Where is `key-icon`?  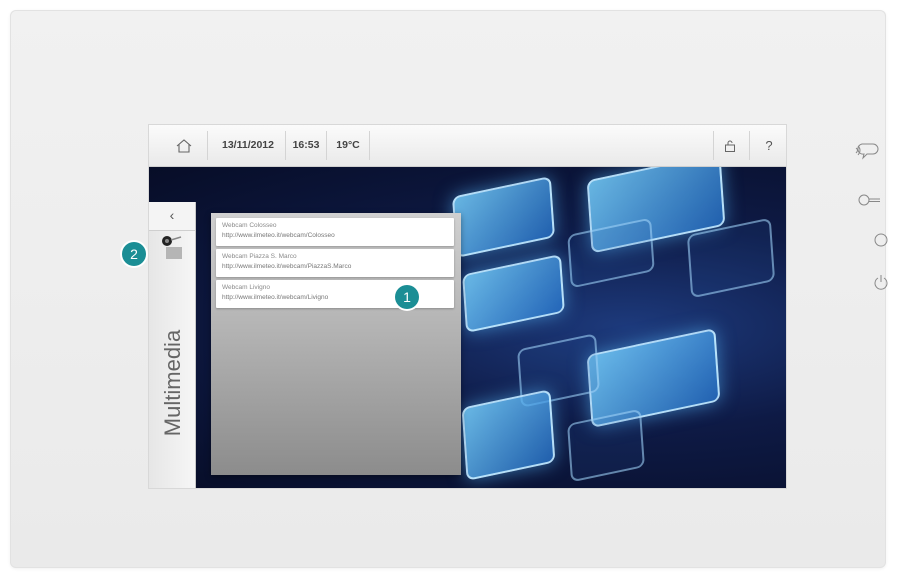 key-icon is located at coordinates (870, 202).